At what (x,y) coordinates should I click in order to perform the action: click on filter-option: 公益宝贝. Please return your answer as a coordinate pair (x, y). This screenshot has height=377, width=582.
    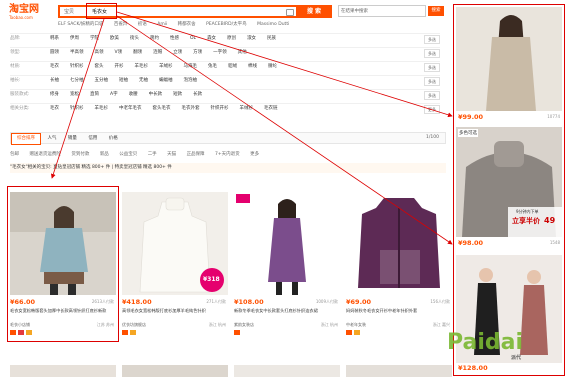
    Looking at the image, I should click on (128, 154).